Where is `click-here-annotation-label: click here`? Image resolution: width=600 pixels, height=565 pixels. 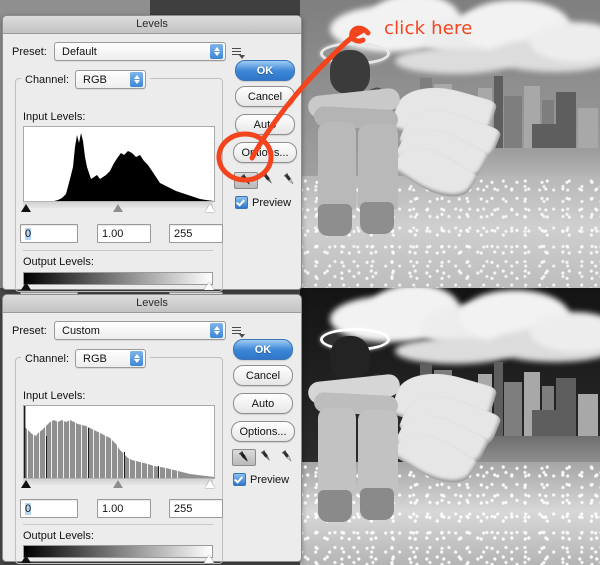
click-here-annotation-label: click here is located at coordinates (428, 28).